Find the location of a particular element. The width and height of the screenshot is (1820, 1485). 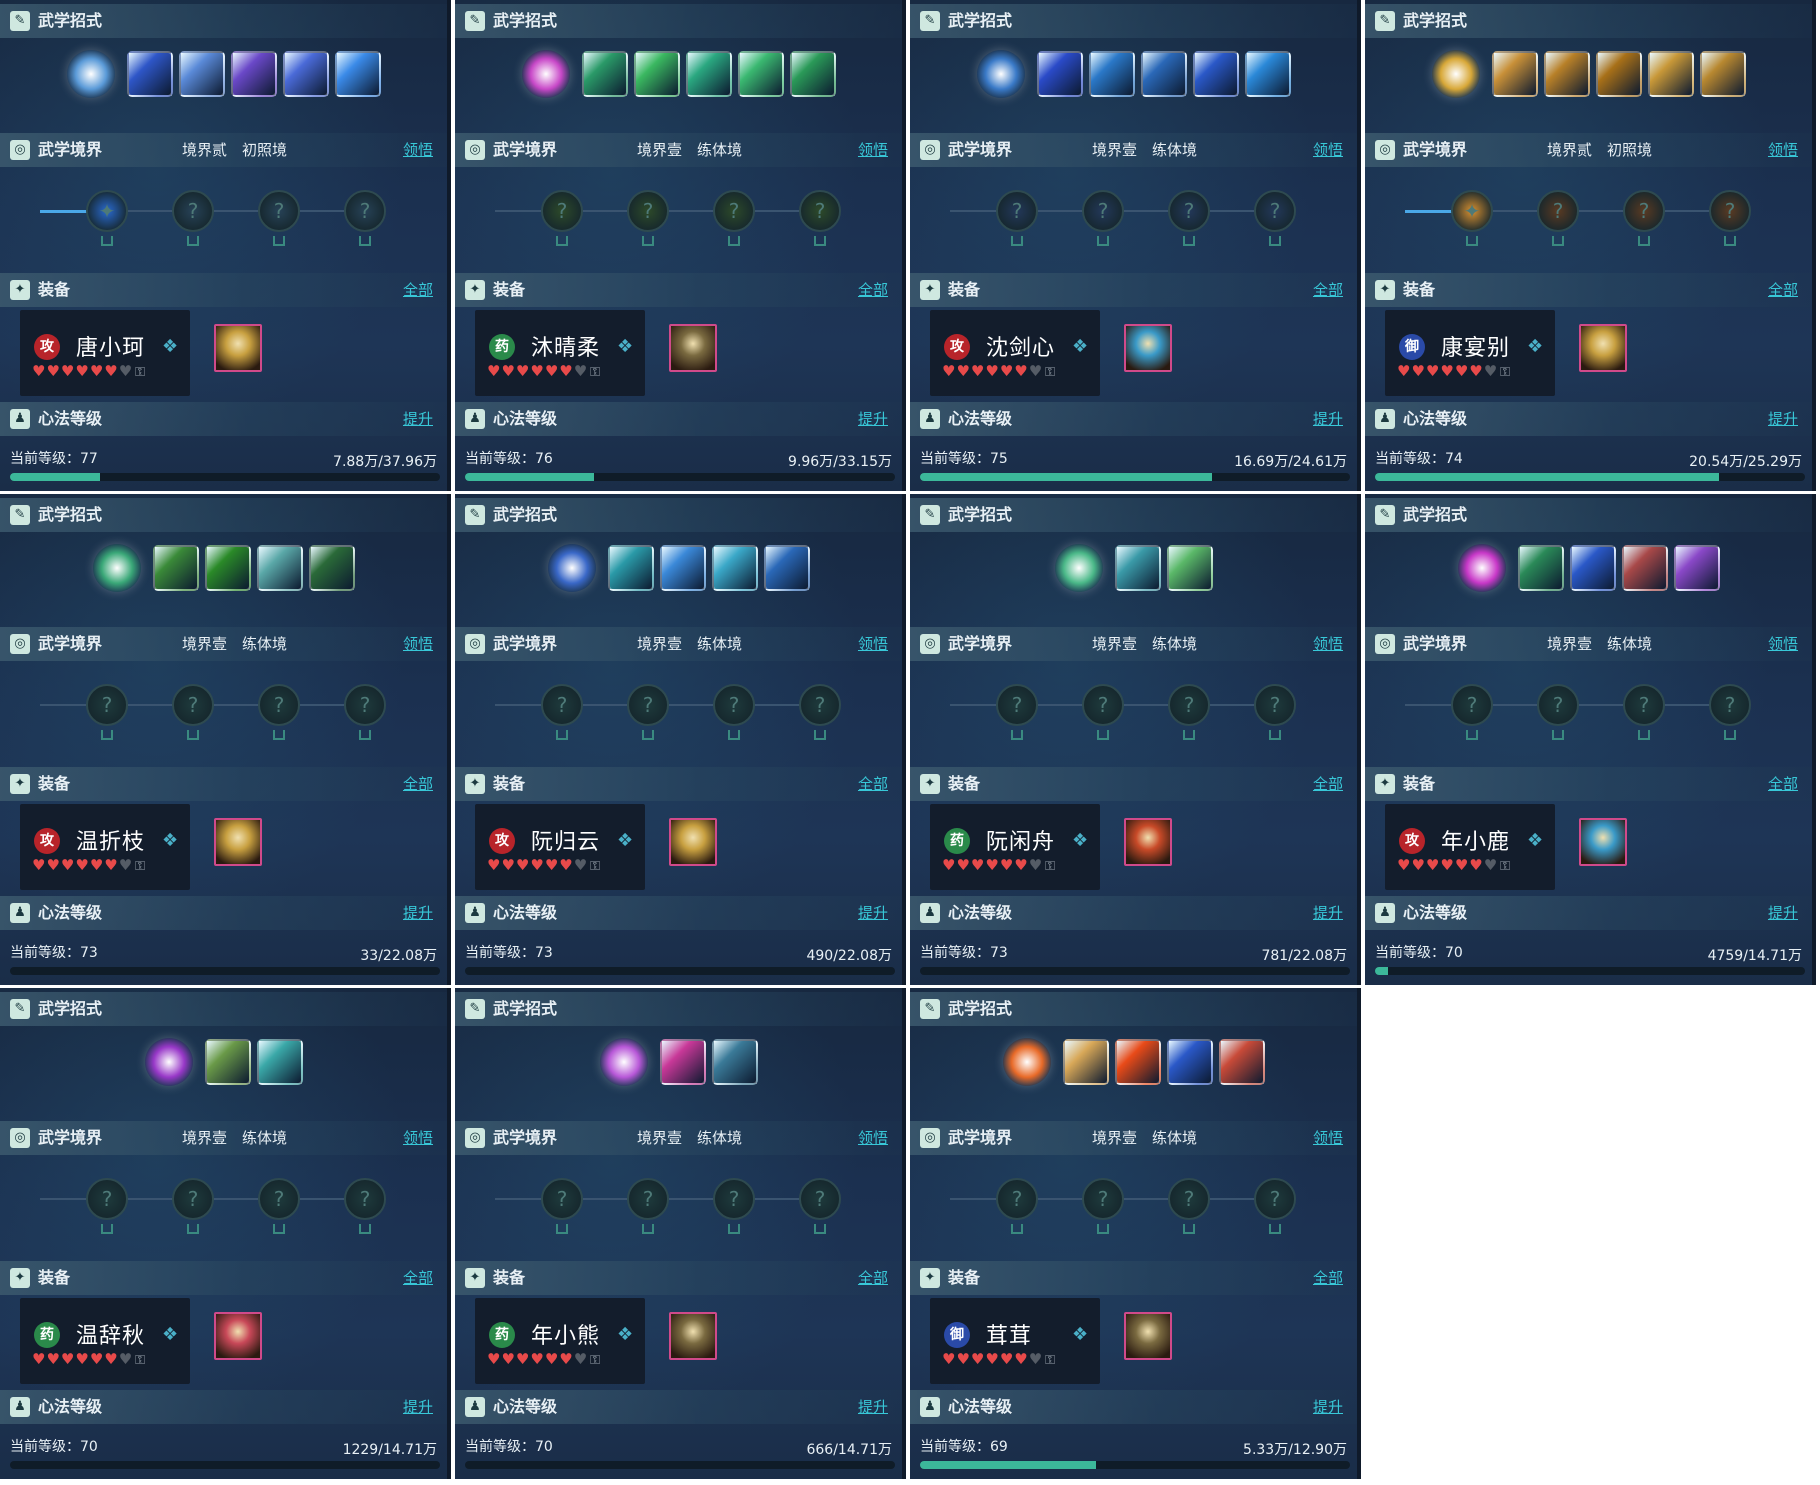

character-card: 药沐晴柔 ❖ ♥♥♥♥♥♥♥ ⚿ is located at coordinates (560, 353).